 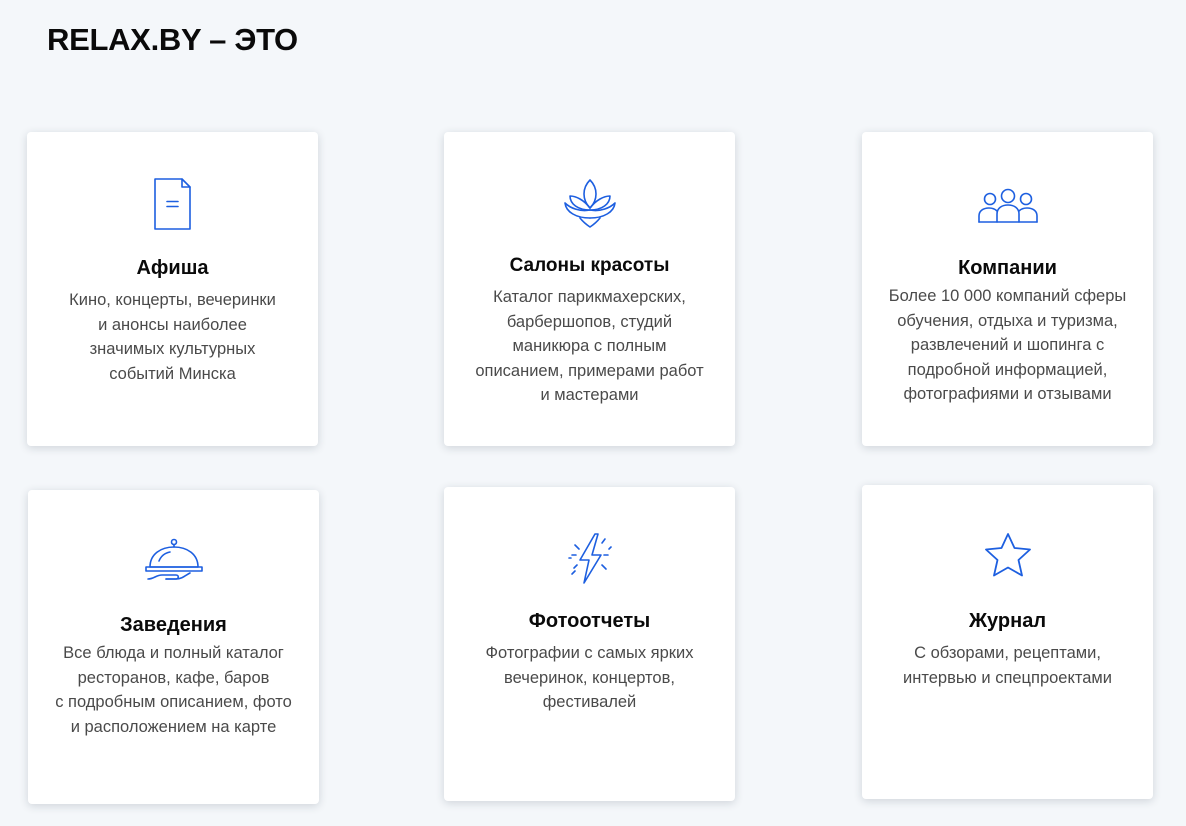 What do you see at coordinates (172, 39) in the screenshot?
I see `page-title: RELAX.BY – ЭТО` at bounding box center [172, 39].